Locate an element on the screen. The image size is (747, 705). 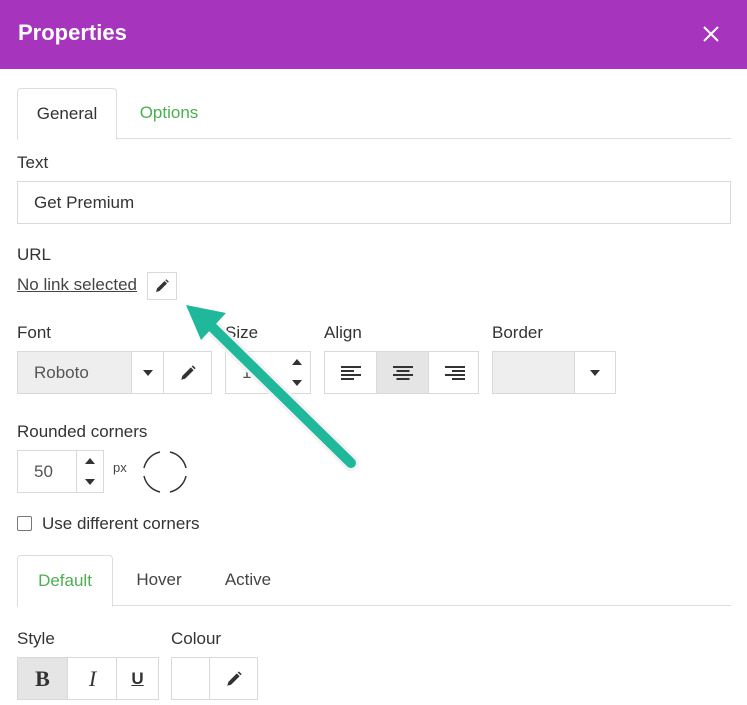
style-button-group: B I U is located at coordinates (88, 678).